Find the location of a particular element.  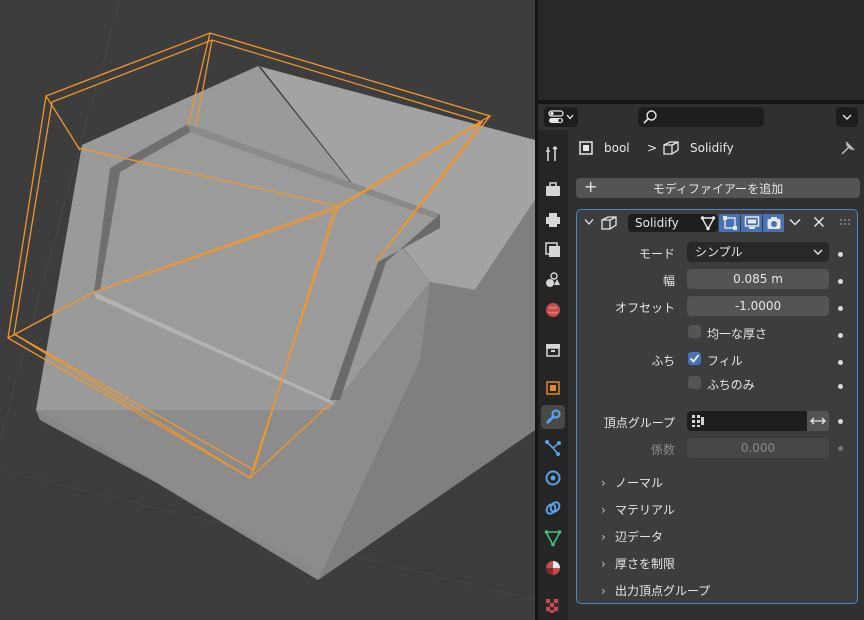

tab-data is located at coordinates (553, 538).